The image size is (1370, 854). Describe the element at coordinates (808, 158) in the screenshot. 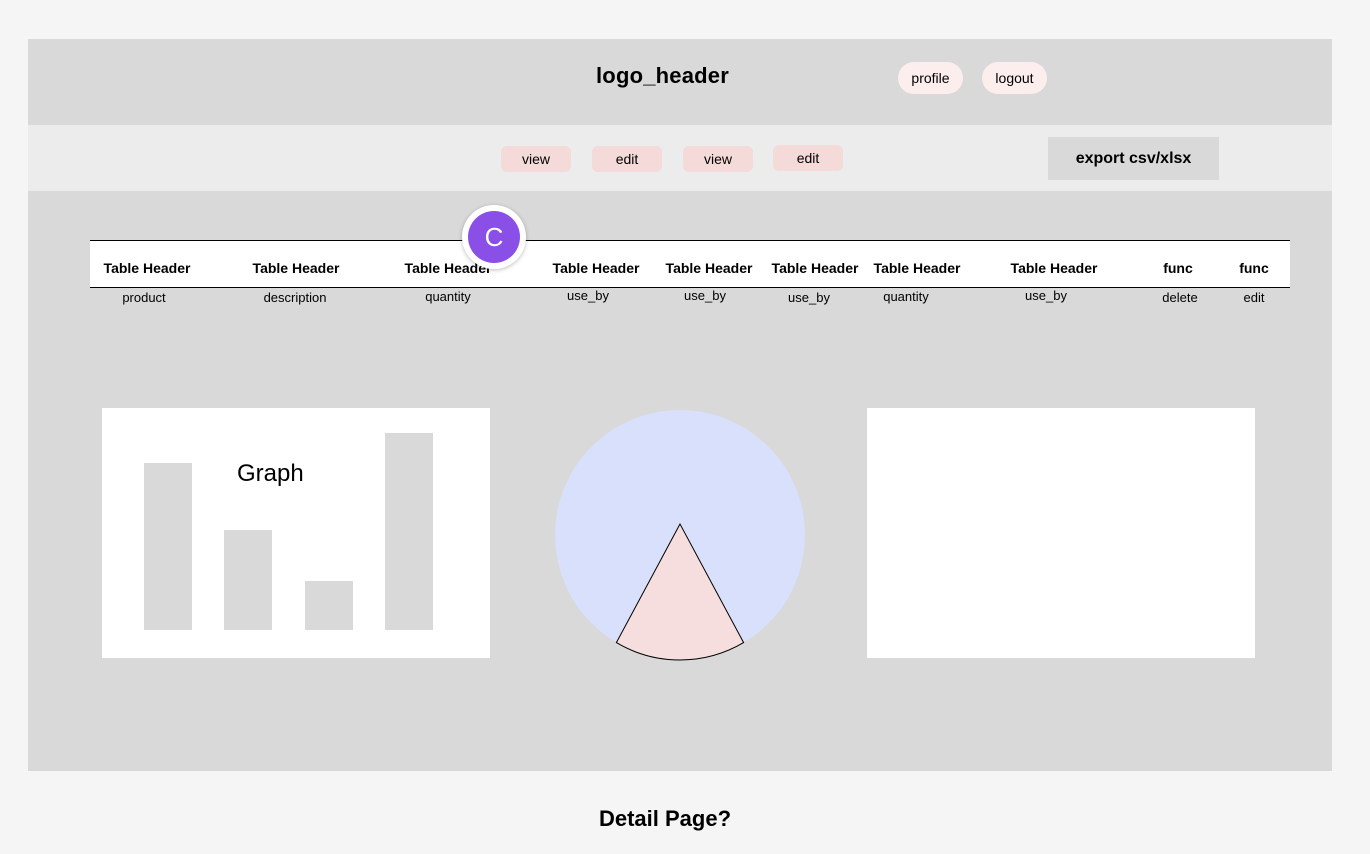

I see `edit-button-2: edit` at that location.